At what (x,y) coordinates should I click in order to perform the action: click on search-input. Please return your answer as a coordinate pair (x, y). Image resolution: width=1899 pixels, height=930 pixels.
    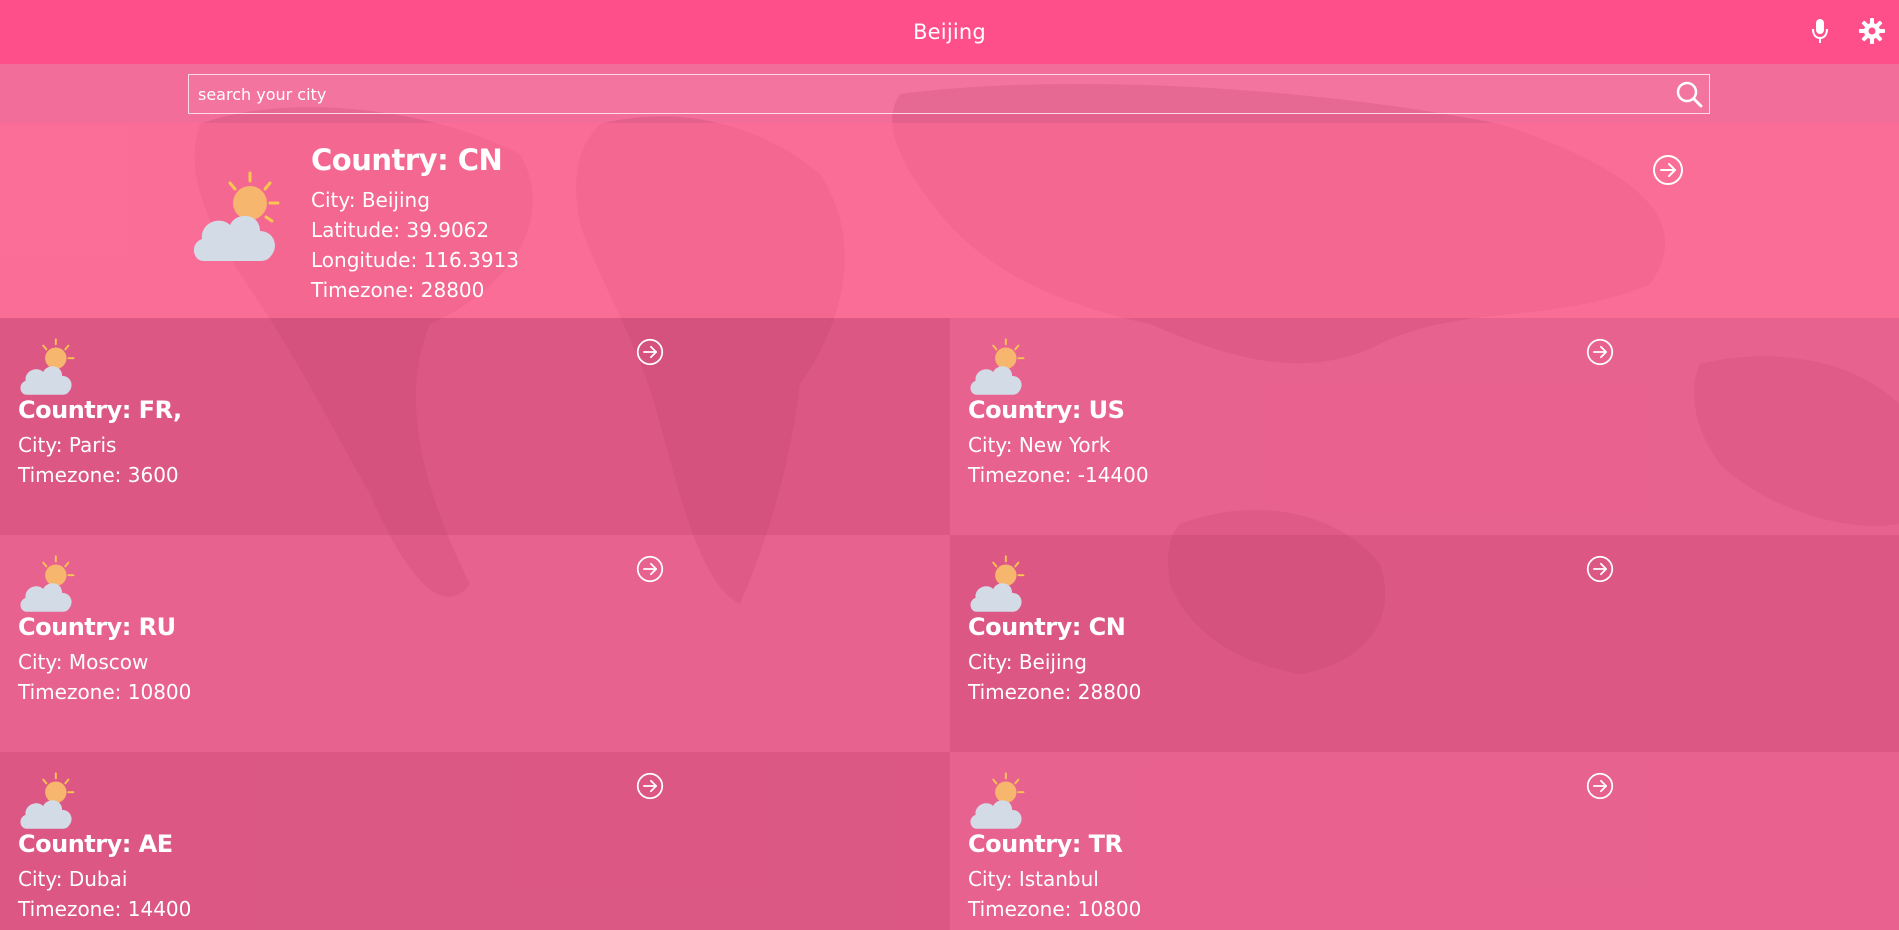
    Looking at the image, I should click on (929, 94).